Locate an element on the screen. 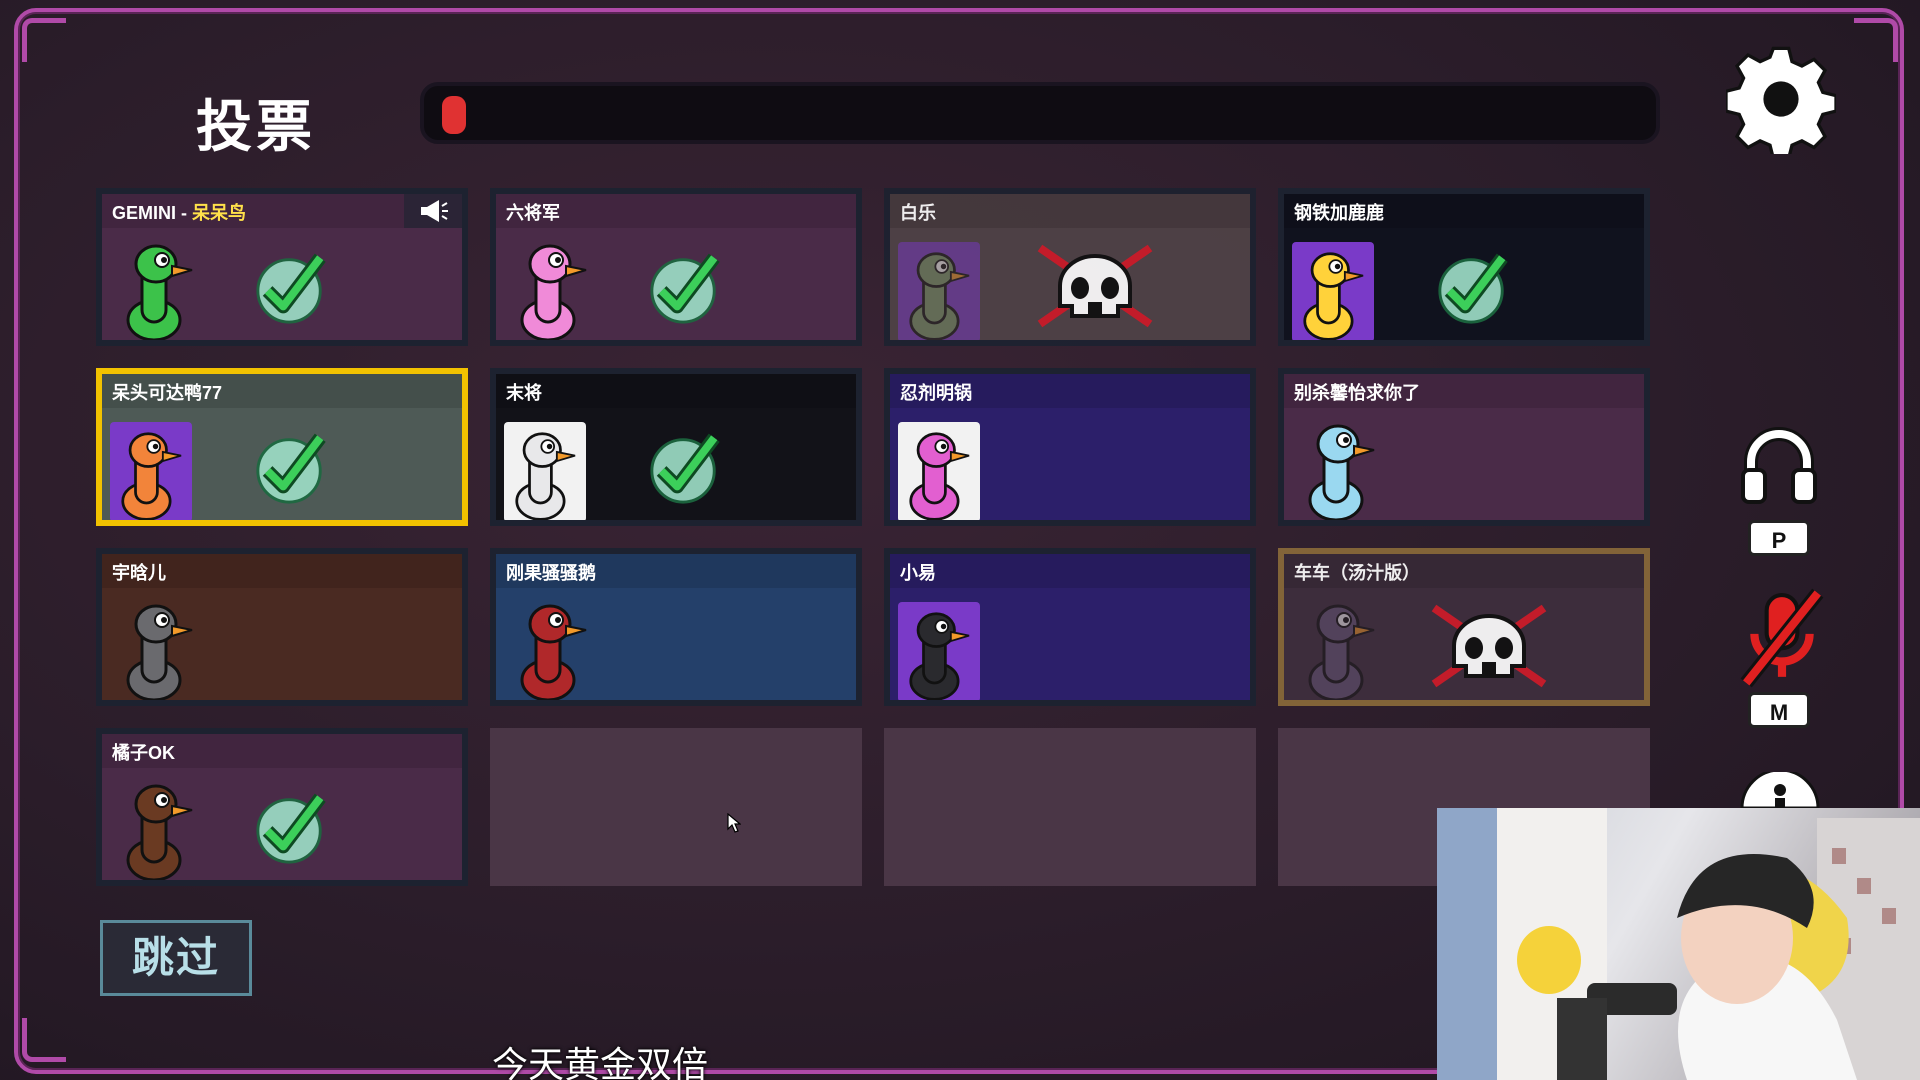 The image size is (1920, 1080). player-card: 小易 is located at coordinates (1070, 627).